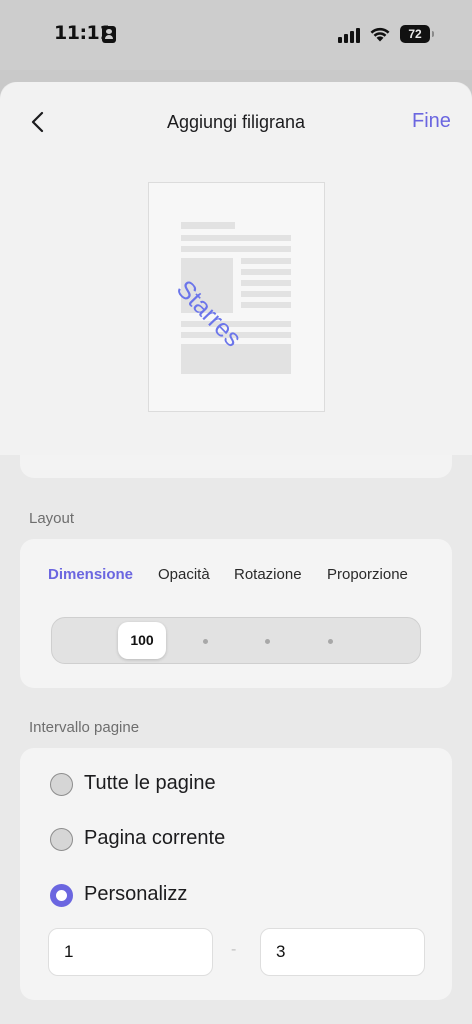 The width and height of the screenshot is (472, 1024). I want to click on size-slider: 100, so click(236, 640).